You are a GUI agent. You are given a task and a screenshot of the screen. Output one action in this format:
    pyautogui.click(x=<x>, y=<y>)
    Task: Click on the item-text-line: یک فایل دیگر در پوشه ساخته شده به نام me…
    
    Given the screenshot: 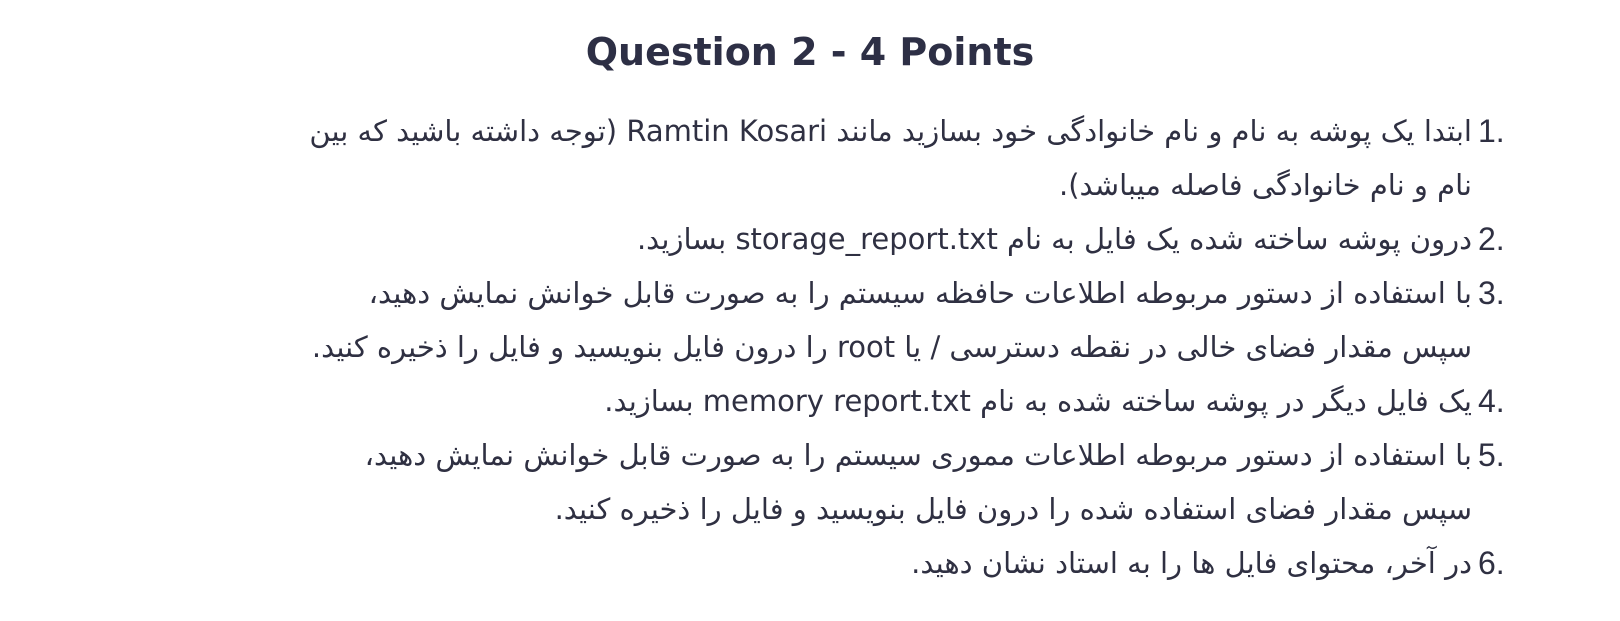 What is the action you would take?
    pyautogui.click(x=1038, y=401)
    